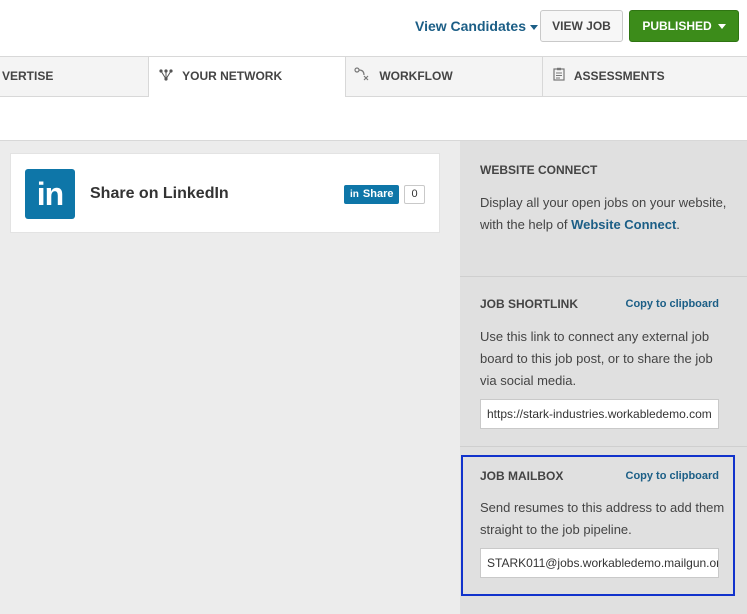 This screenshot has width=747, height=614. Describe the element at coordinates (529, 304) in the screenshot. I see `job-shortlink-title: JOB SHORTLINK` at that location.